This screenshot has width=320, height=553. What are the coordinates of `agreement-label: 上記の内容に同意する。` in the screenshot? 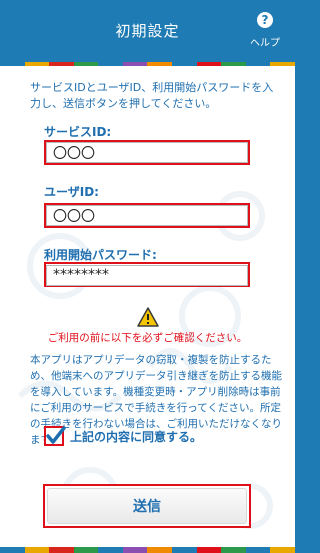 It's located at (136, 436).